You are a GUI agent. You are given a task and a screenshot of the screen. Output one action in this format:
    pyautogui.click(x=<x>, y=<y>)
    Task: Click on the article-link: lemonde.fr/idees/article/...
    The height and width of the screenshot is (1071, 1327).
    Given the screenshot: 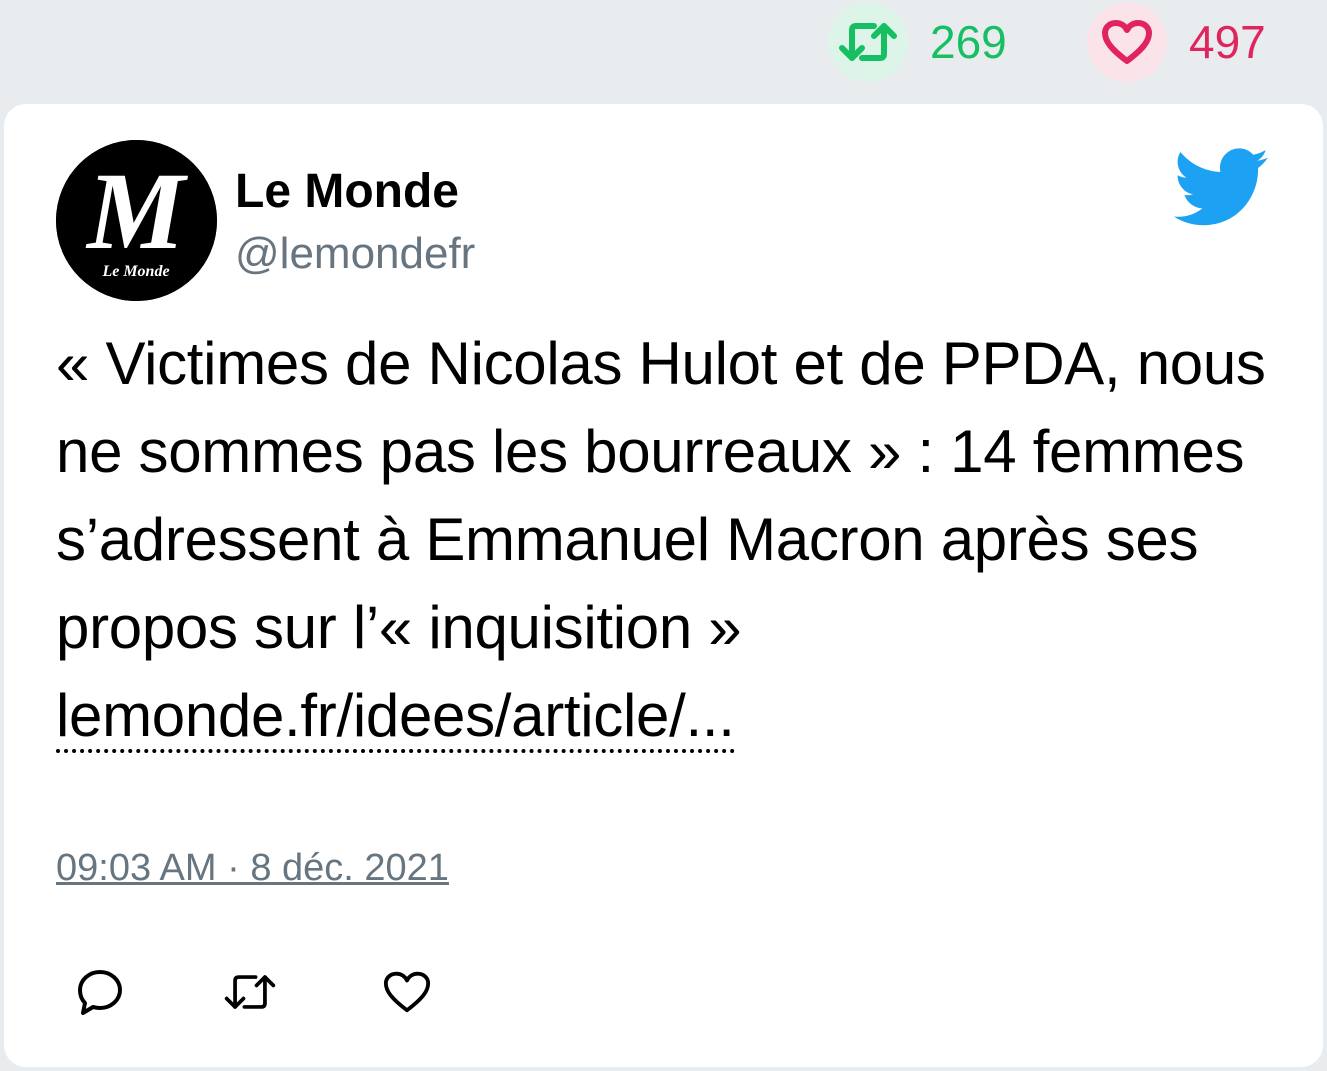 What is the action you would take?
    pyautogui.click(x=395, y=717)
    